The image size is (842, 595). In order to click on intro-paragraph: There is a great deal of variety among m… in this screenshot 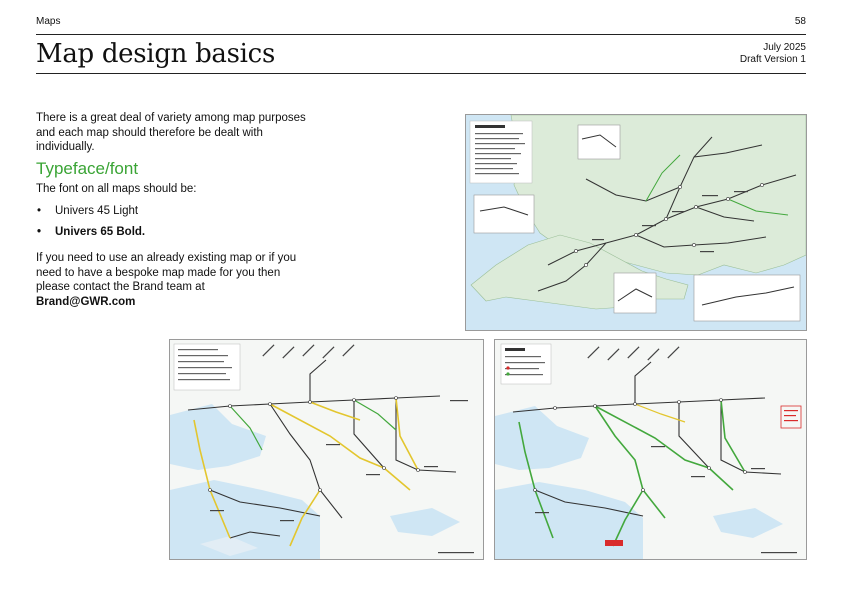, I will do `click(171, 132)`.